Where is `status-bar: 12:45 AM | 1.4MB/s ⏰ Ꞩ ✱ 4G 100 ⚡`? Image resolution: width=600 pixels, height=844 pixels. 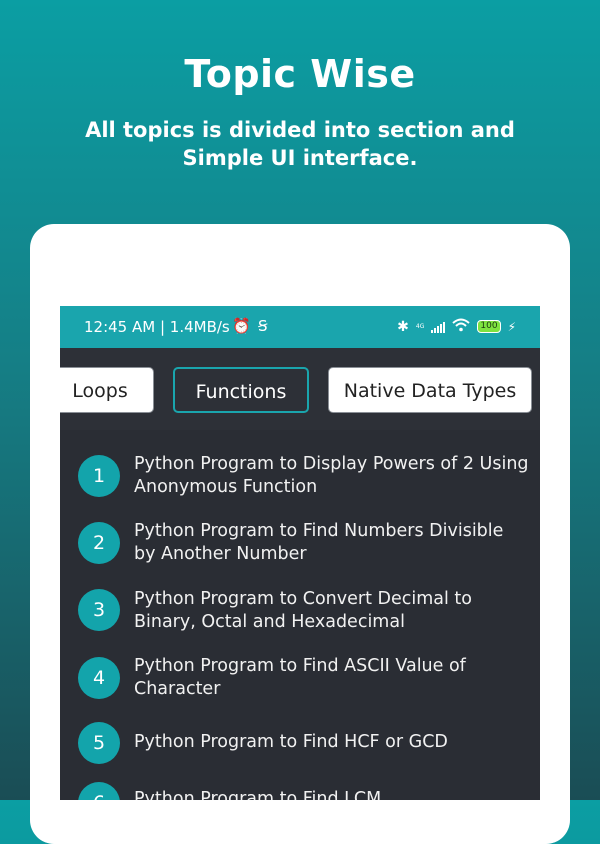
status-bar: 12:45 AM | 1.4MB/s ⏰ Ꞩ ✱ 4G 100 ⚡ is located at coordinates (300, 327).